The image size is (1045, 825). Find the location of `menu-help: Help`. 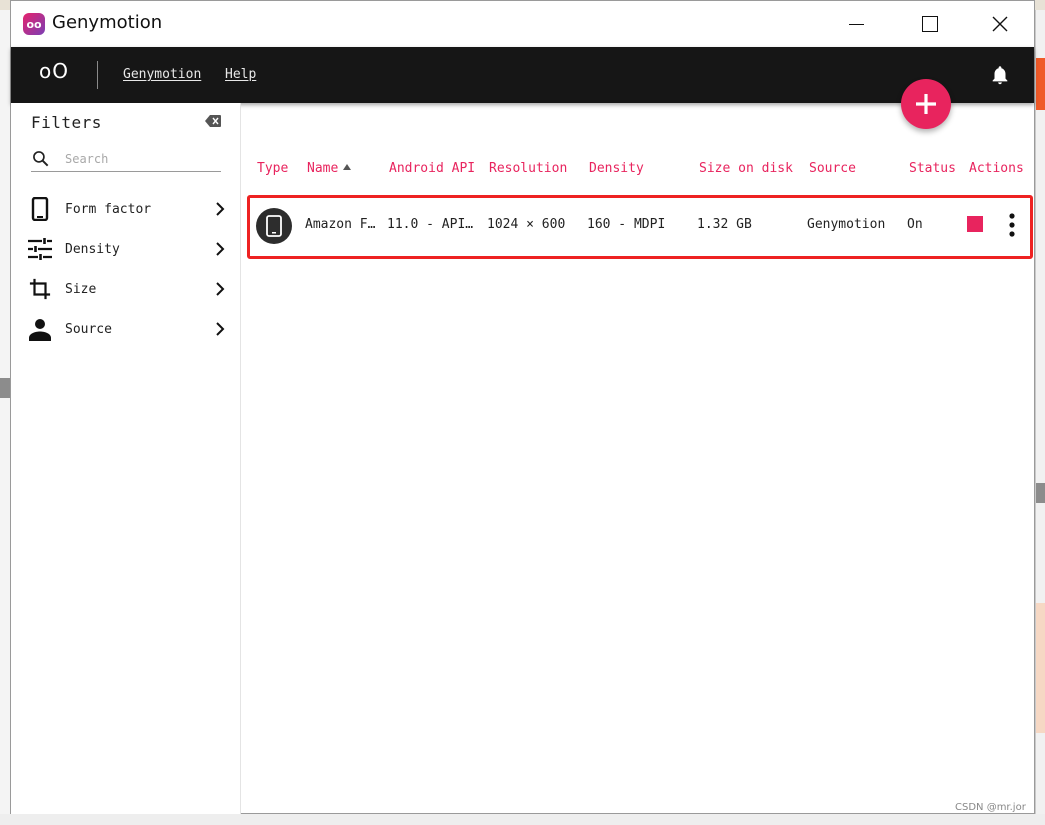

menu-help: Help is located at coordinates (240, 74).